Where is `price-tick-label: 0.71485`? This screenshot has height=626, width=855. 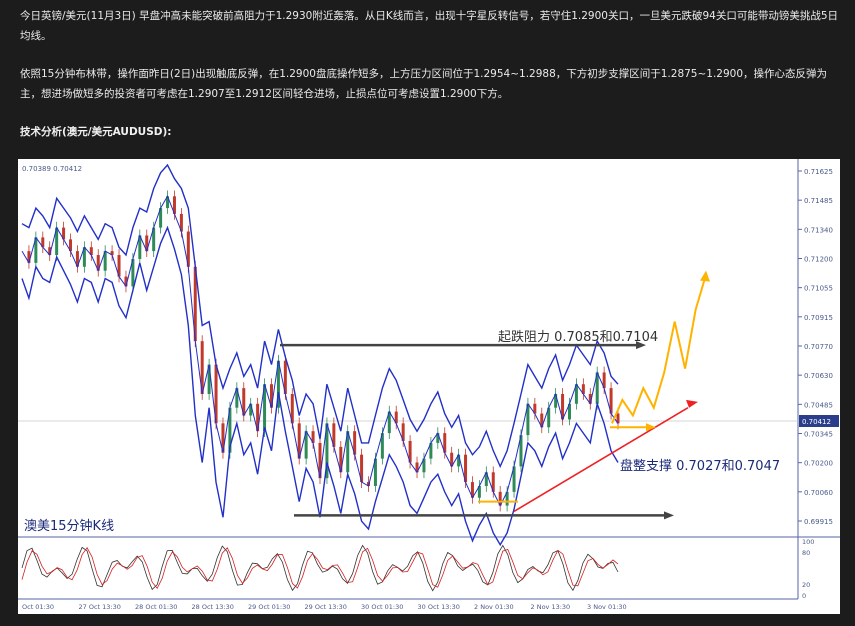
price-tick-label: 0.71485 is located at coordinates (818, 201).